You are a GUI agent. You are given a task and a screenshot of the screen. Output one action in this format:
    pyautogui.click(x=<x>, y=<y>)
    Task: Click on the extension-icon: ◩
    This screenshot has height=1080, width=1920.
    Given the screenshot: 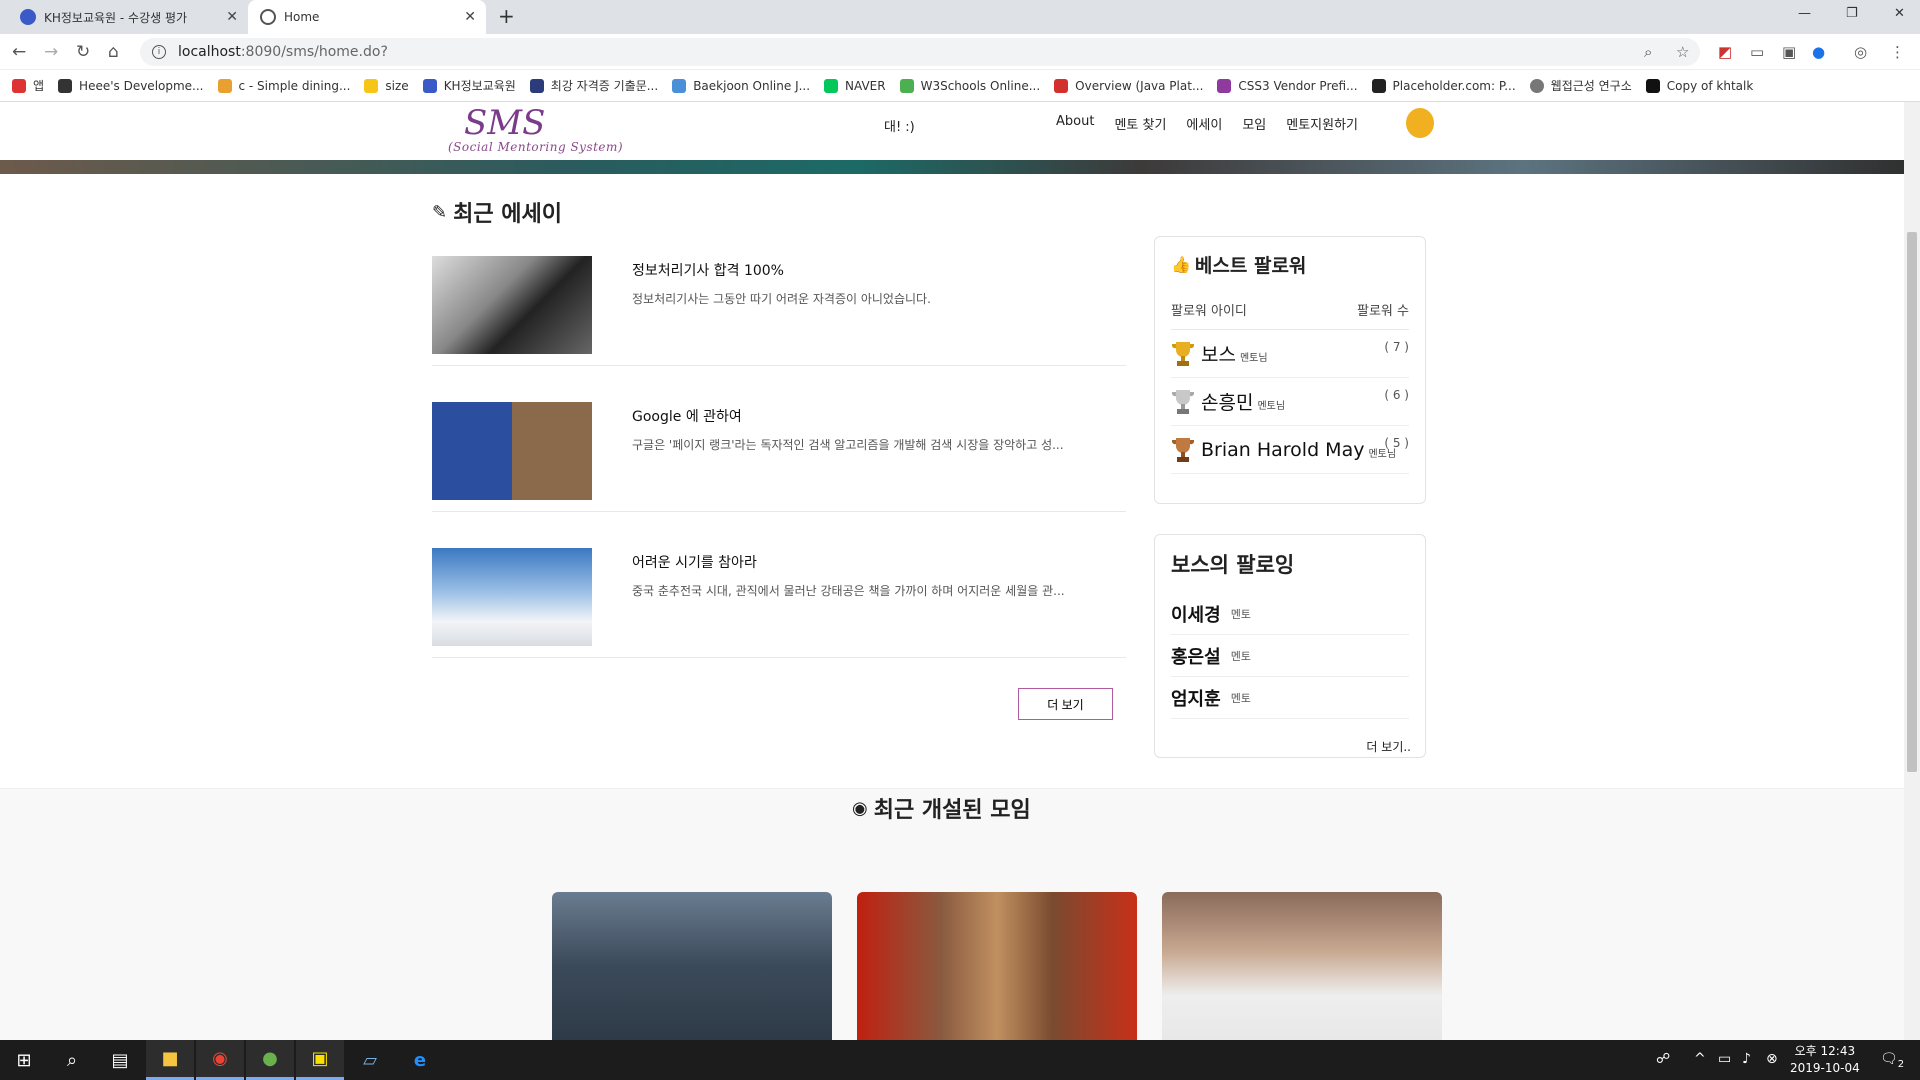 What is the action you would take?
    pyautogui.click(x=1725, y=52)
    